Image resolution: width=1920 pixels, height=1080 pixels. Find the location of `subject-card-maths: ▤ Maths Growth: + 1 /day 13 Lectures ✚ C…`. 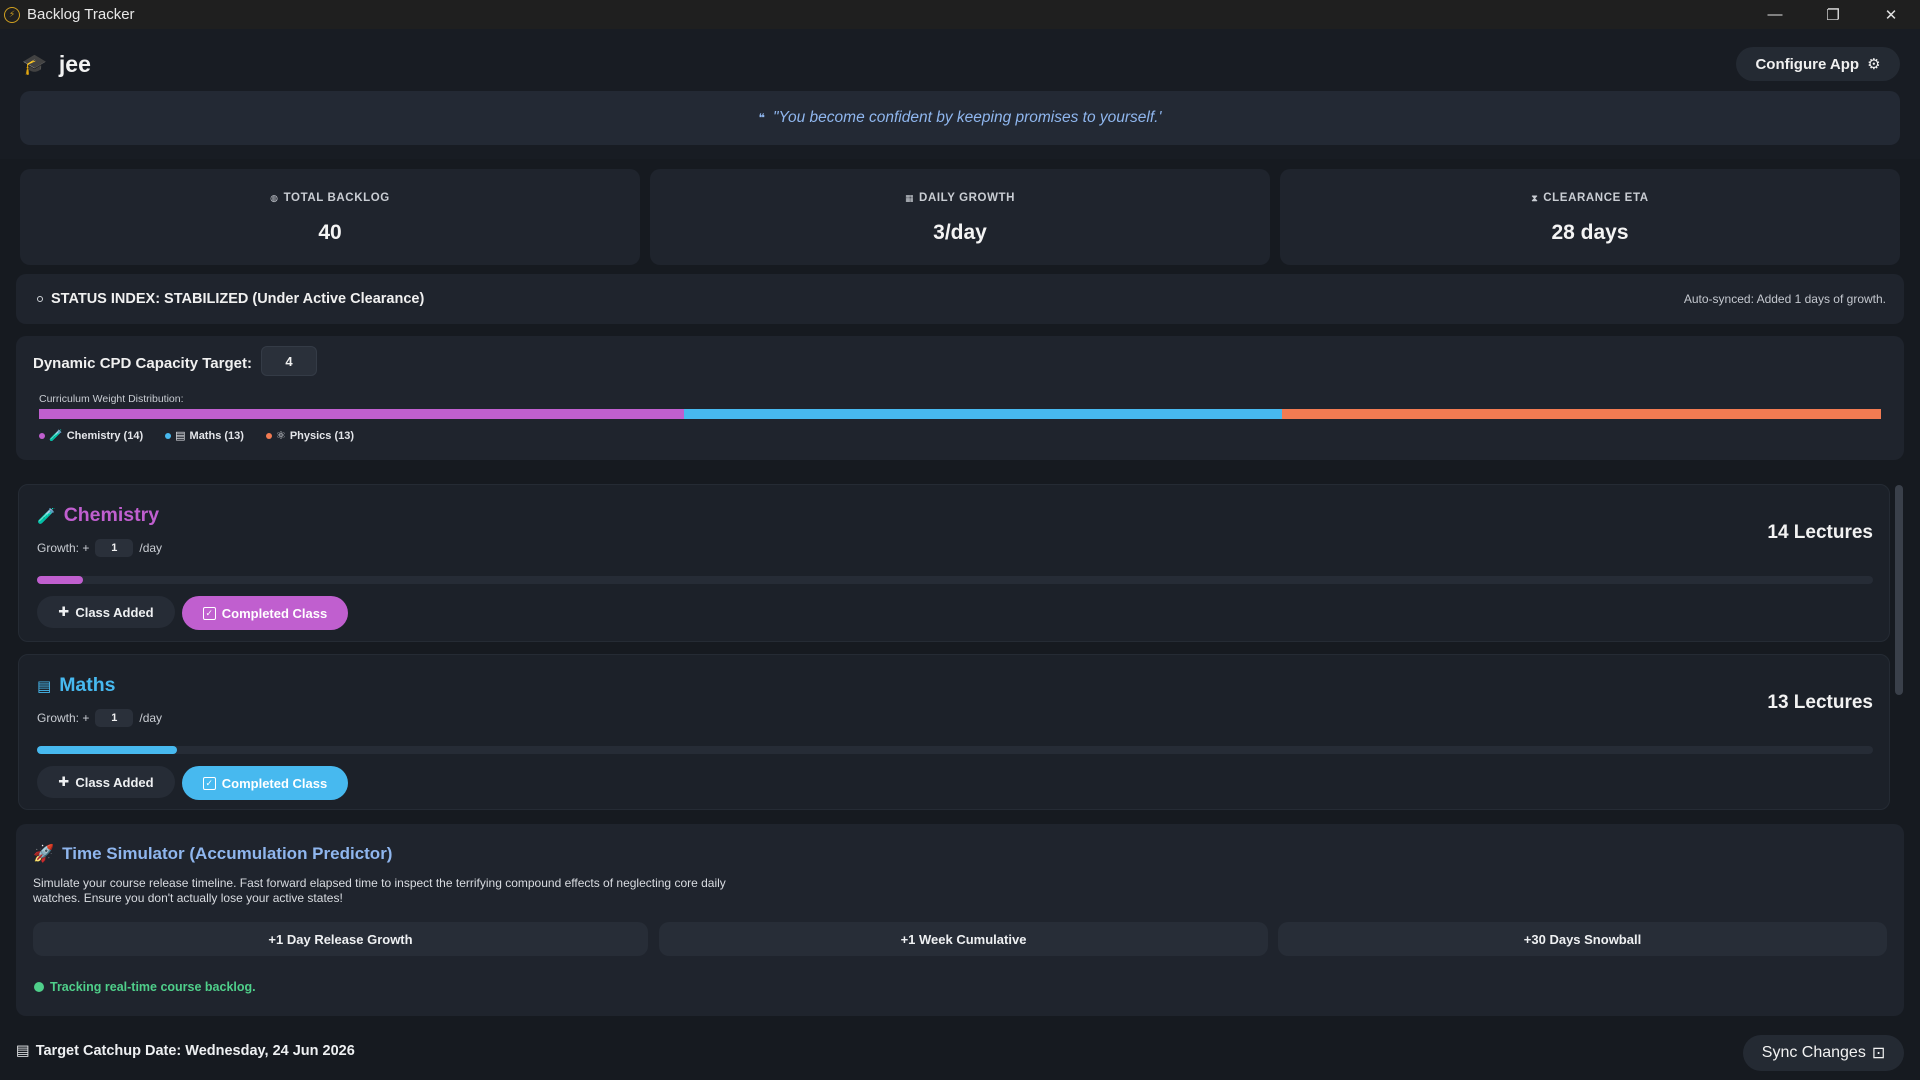

subject-card-maths: ▤ Maths Growth: + 1 /day 13 Lectures ✚ C… is located at coordinates (954, 732).